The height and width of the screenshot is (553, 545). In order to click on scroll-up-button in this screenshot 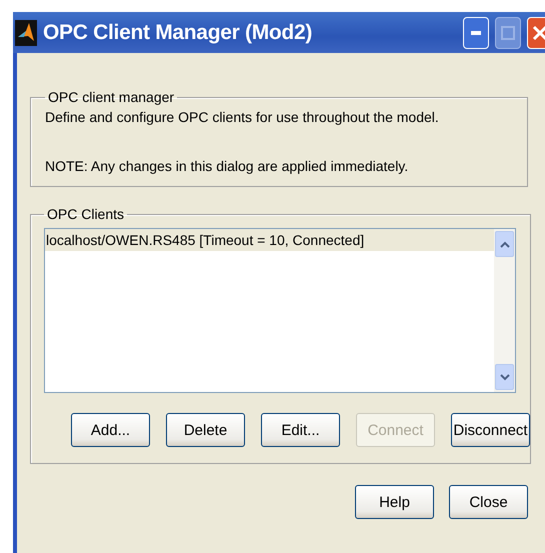, I will do `click(504, 244)`.